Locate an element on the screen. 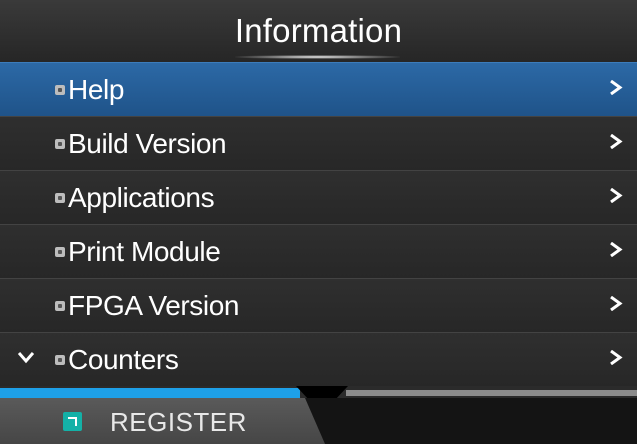 The width and height of the screenshot is (637, 444). header: Information is located at coordinates (318, 31).